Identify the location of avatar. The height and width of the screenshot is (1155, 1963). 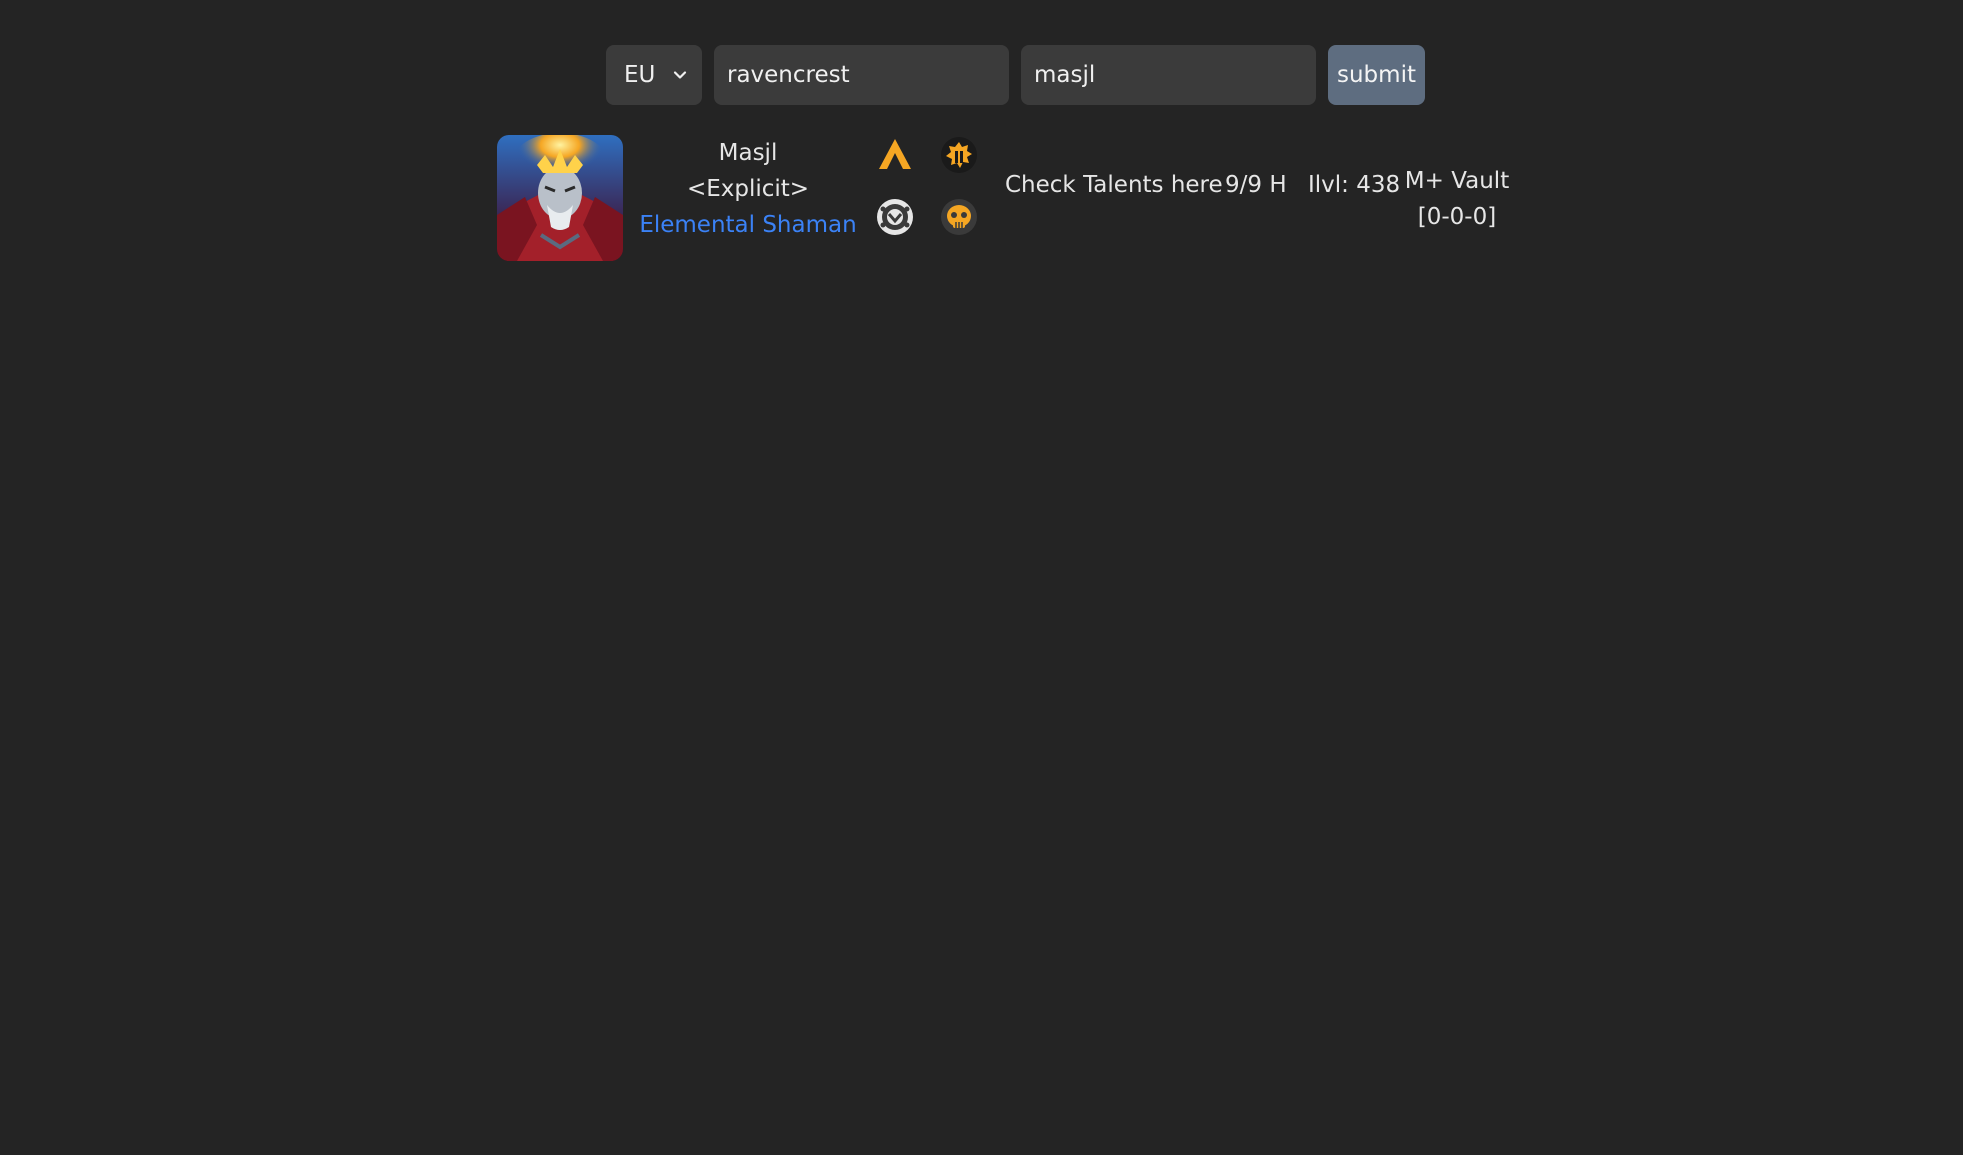
(560, 198).